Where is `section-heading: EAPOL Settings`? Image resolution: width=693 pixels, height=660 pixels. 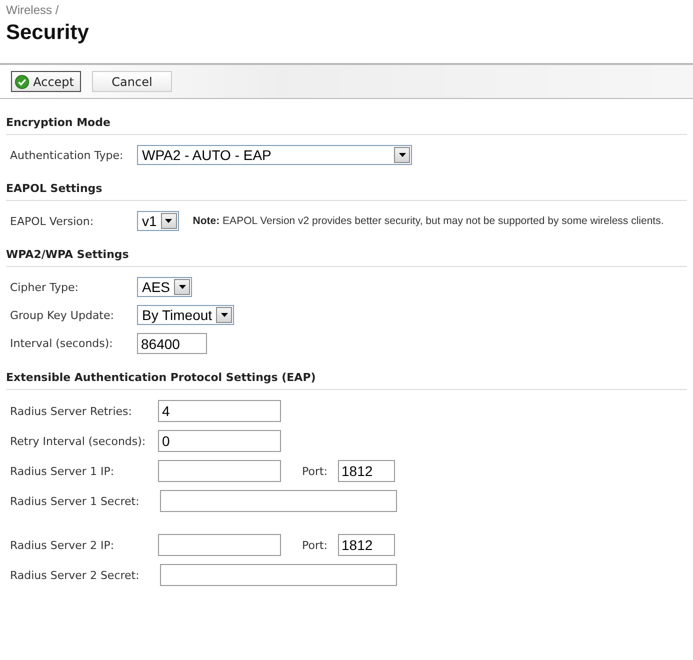 section-heading: EAPOL Settings is located at coordinates (54, 188).